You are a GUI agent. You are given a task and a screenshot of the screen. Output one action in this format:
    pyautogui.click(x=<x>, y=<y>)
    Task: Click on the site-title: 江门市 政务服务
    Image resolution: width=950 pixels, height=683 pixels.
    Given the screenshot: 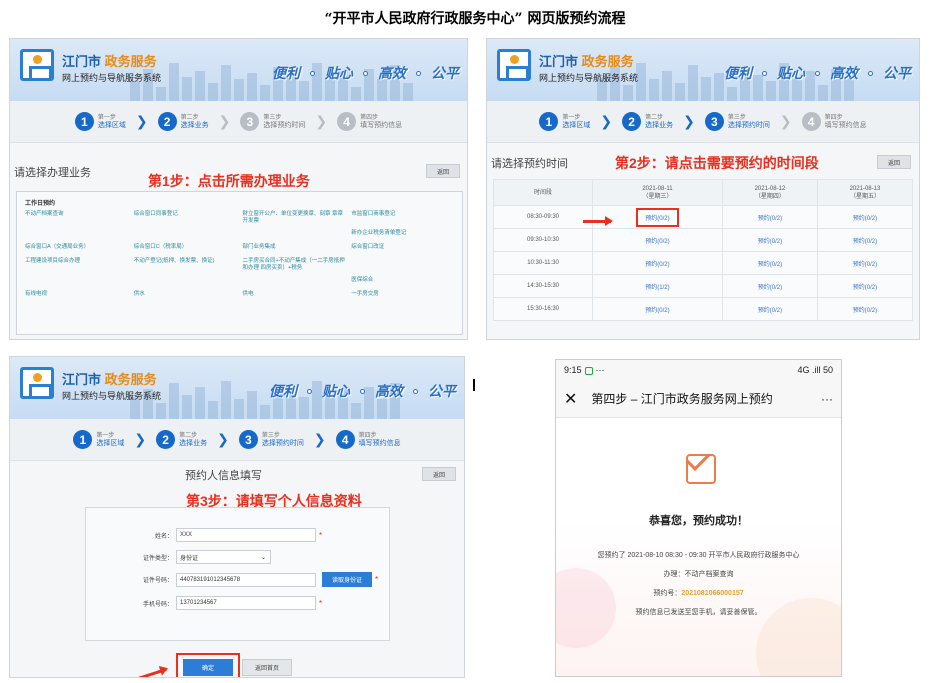 What is the action you would take?
    pyautogui.click(x=586, y=61)
    